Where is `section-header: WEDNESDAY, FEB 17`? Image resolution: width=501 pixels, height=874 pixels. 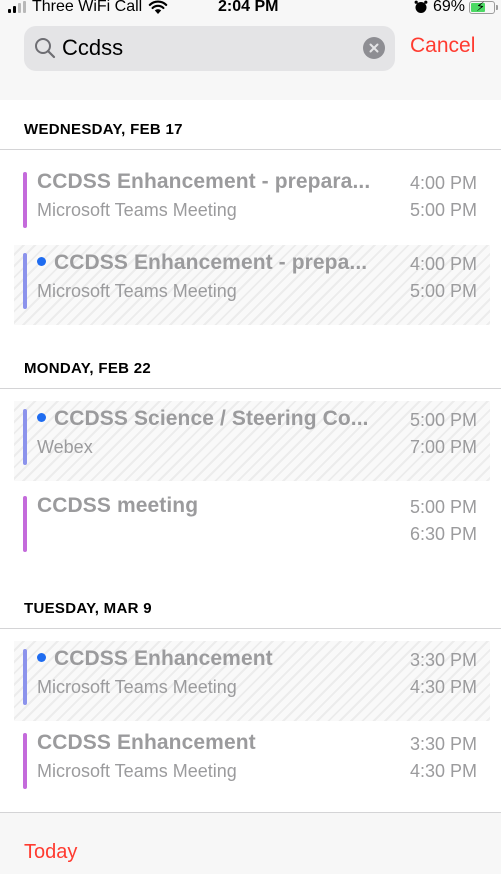
section-header: WEDNESDAY, FEB 17 is located at coordinates (250, 129).